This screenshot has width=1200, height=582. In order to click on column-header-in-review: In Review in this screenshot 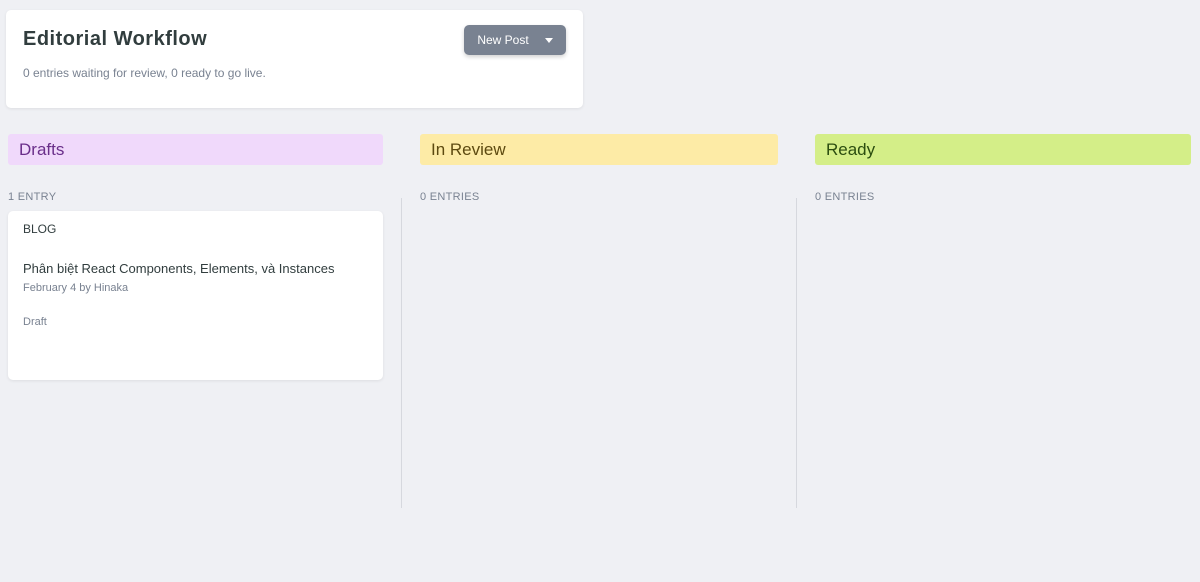, I will do `click(599, 149)`.